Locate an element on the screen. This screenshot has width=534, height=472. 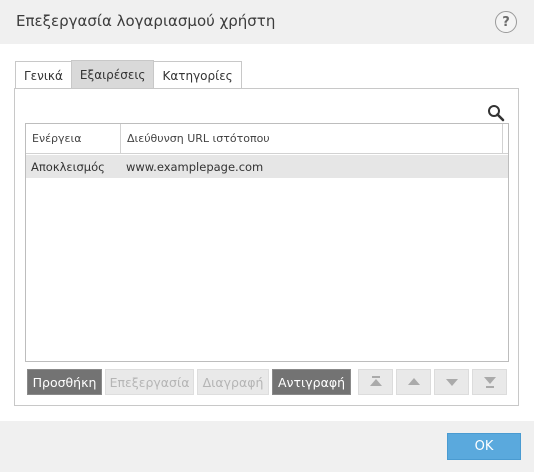
search-icon is located at coordinates (496, 113).